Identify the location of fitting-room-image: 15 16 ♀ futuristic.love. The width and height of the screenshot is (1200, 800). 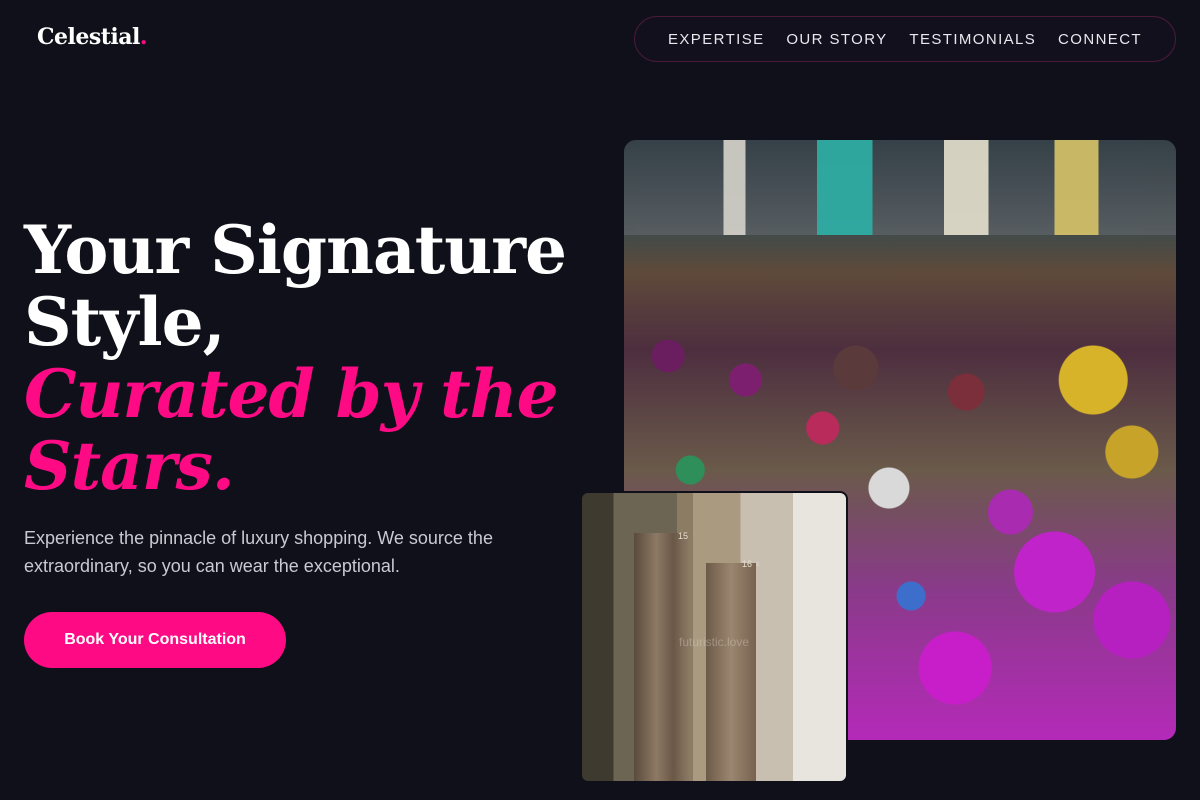
(714, 637).